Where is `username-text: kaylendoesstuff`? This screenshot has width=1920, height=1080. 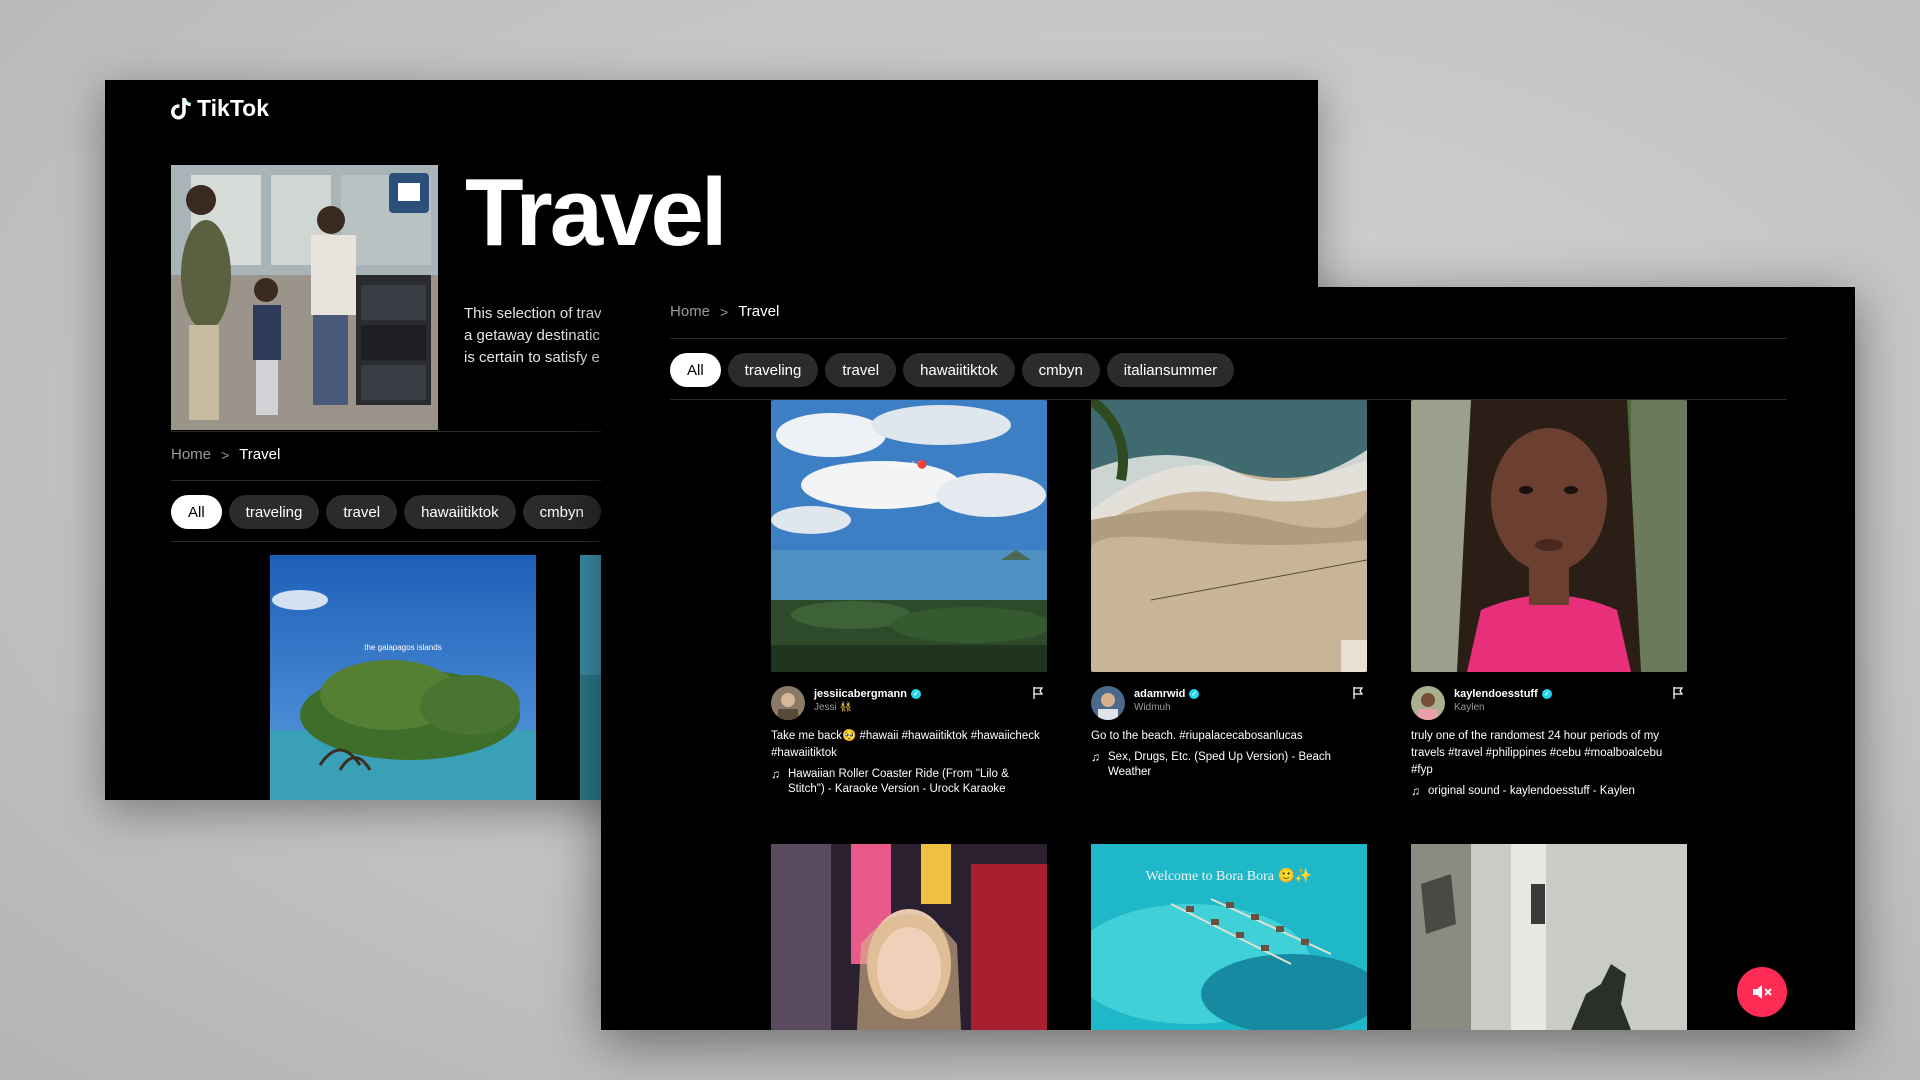 username-text: kaylendoesstuff is located at coordinates (1496, 694).